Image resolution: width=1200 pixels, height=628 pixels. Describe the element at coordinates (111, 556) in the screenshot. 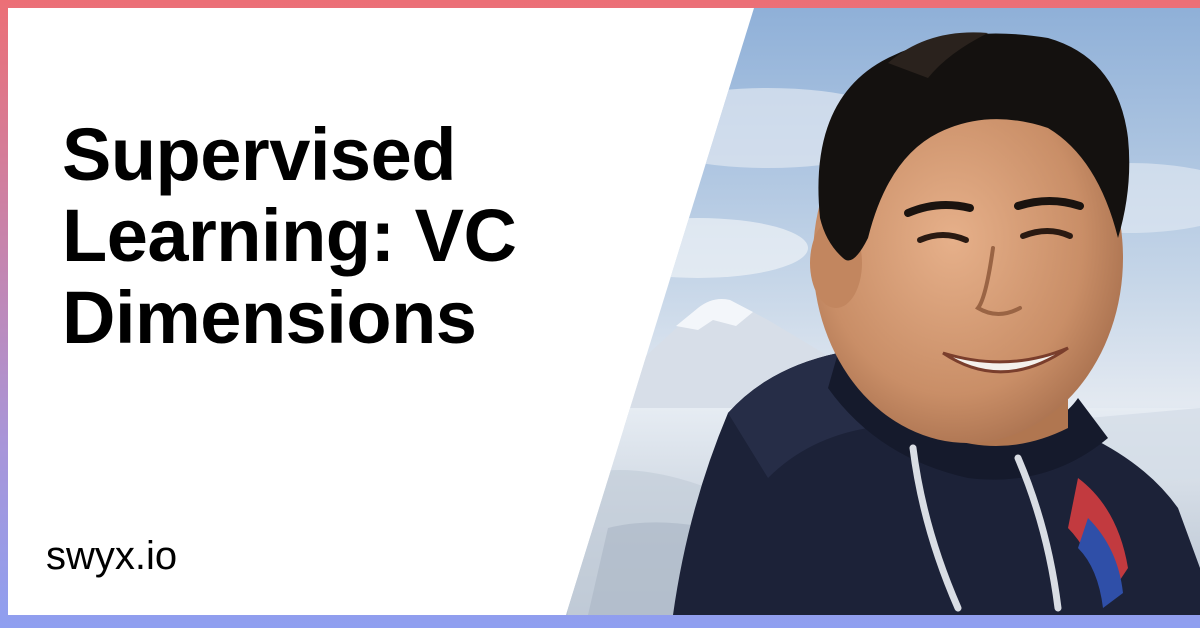

I see `site-name: swyx.io` at that location.